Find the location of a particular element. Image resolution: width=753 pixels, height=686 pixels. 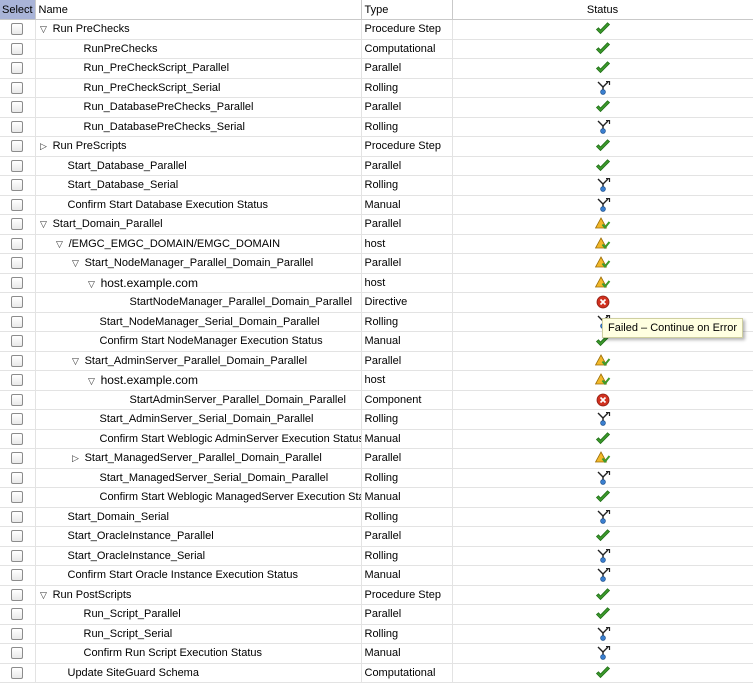

table-row: Run_Script_Serial Rolling is located at coordinates (376, 634).